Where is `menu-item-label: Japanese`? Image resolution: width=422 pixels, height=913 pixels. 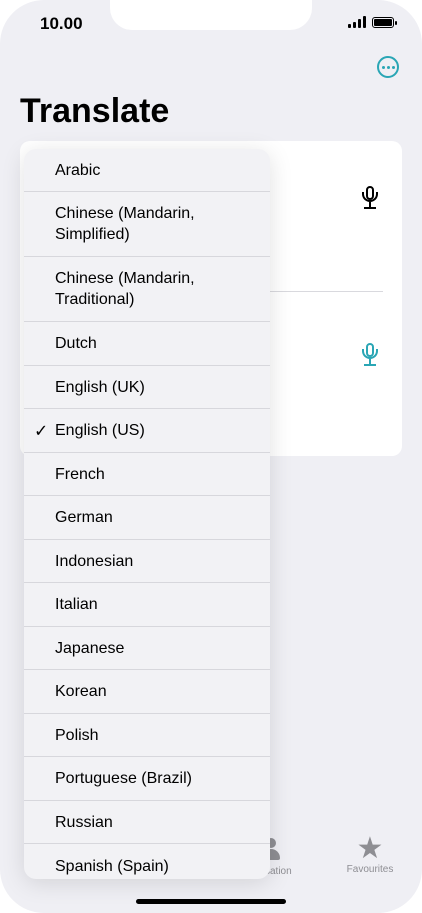 menu-item-label: Japanese is located at coordinates (90, 648).